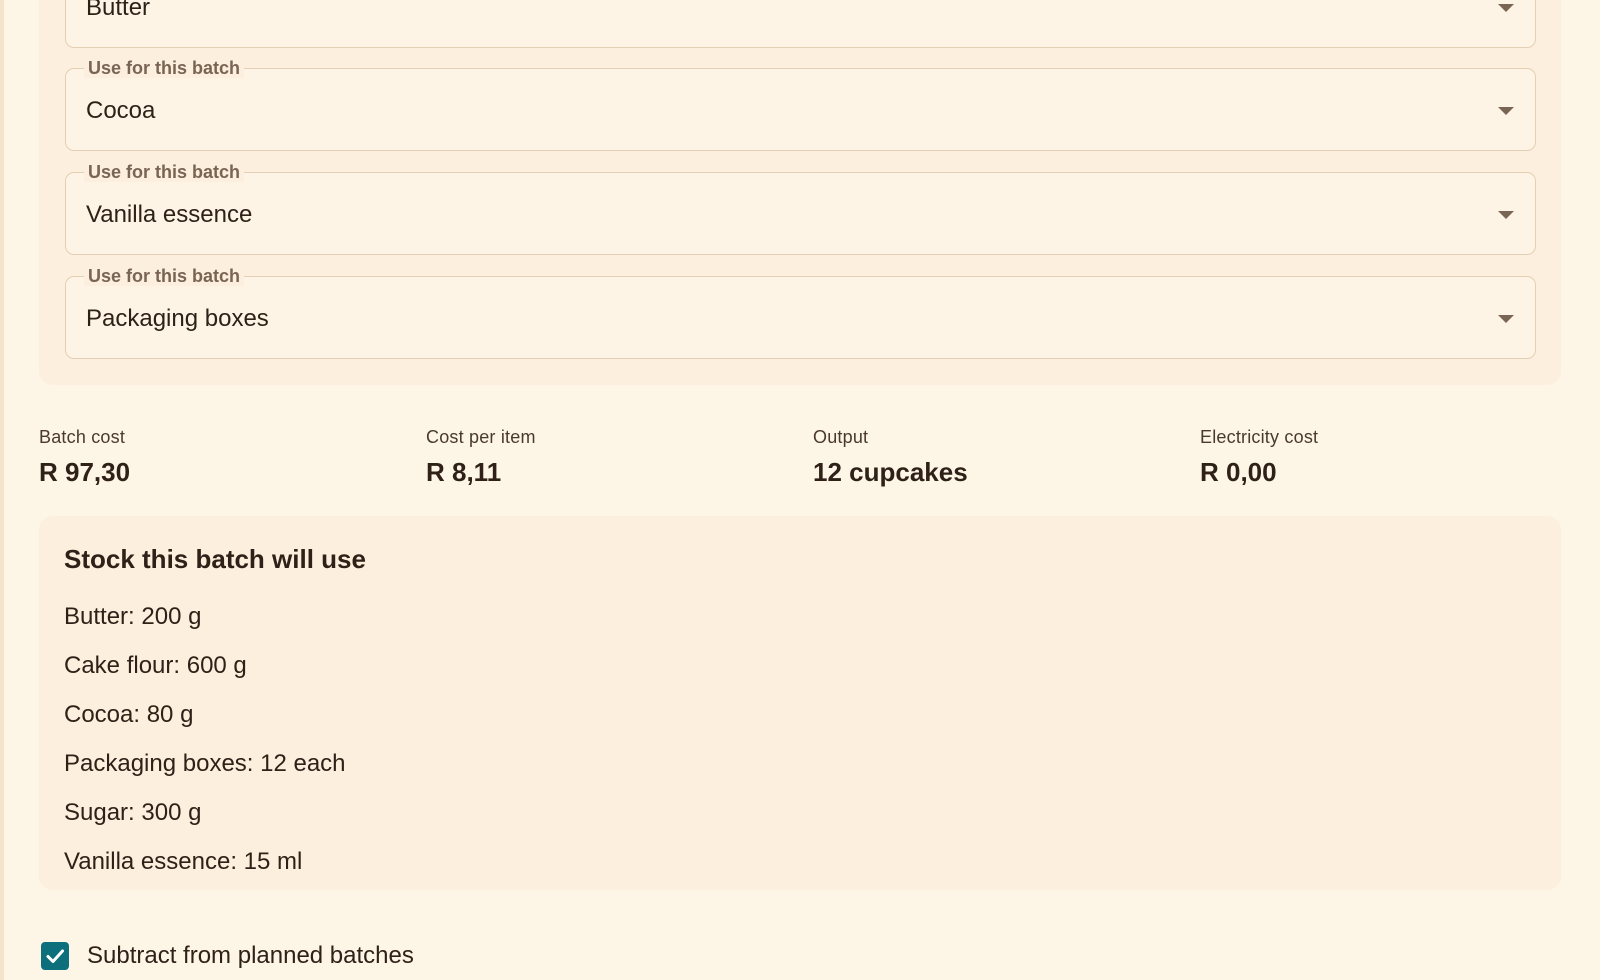  What do you see at coordinates (890, 456) in the screenshot?
I see `output-stat: Output 12 cupcakes` at bounding box center [890, 456].